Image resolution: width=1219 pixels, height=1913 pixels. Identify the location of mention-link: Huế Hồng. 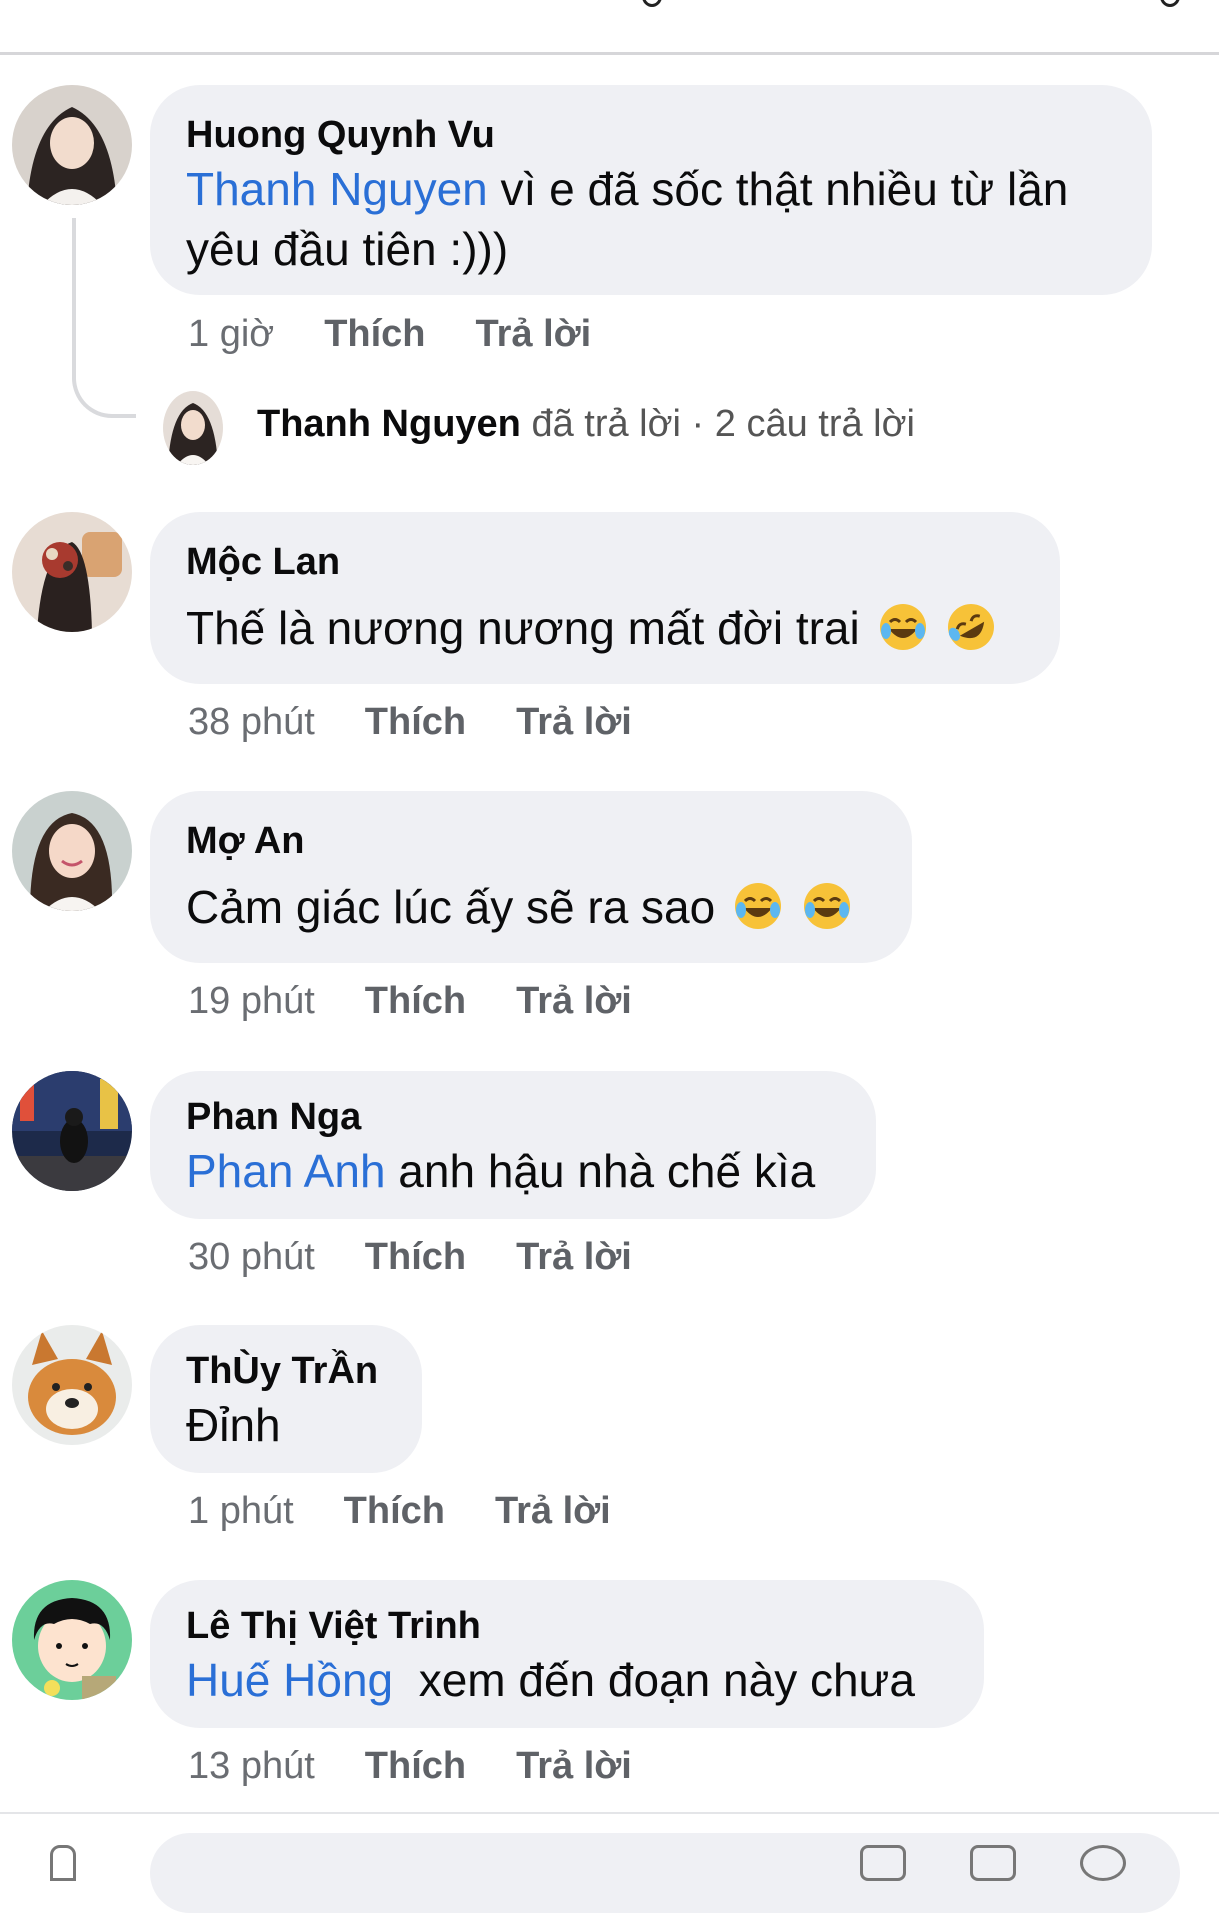
(289, 1680).